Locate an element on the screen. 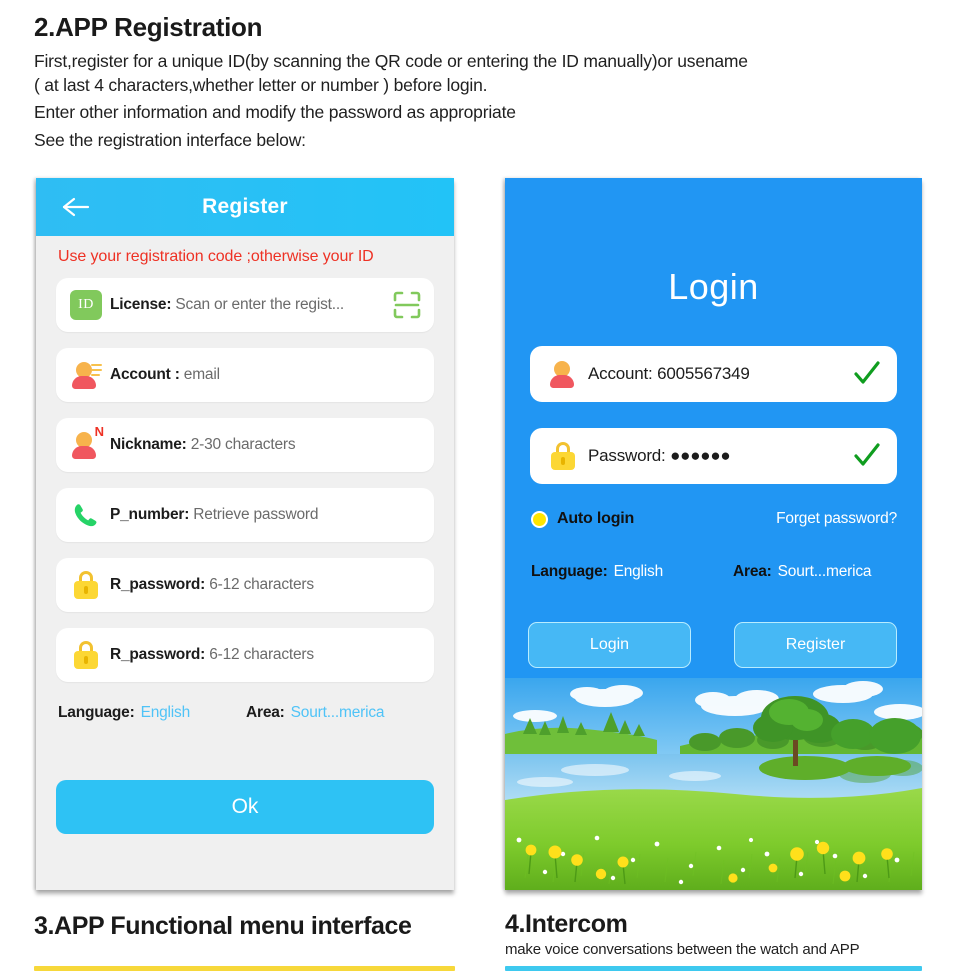  auto-login-label: Auto login is located at coordinates (596, 518).